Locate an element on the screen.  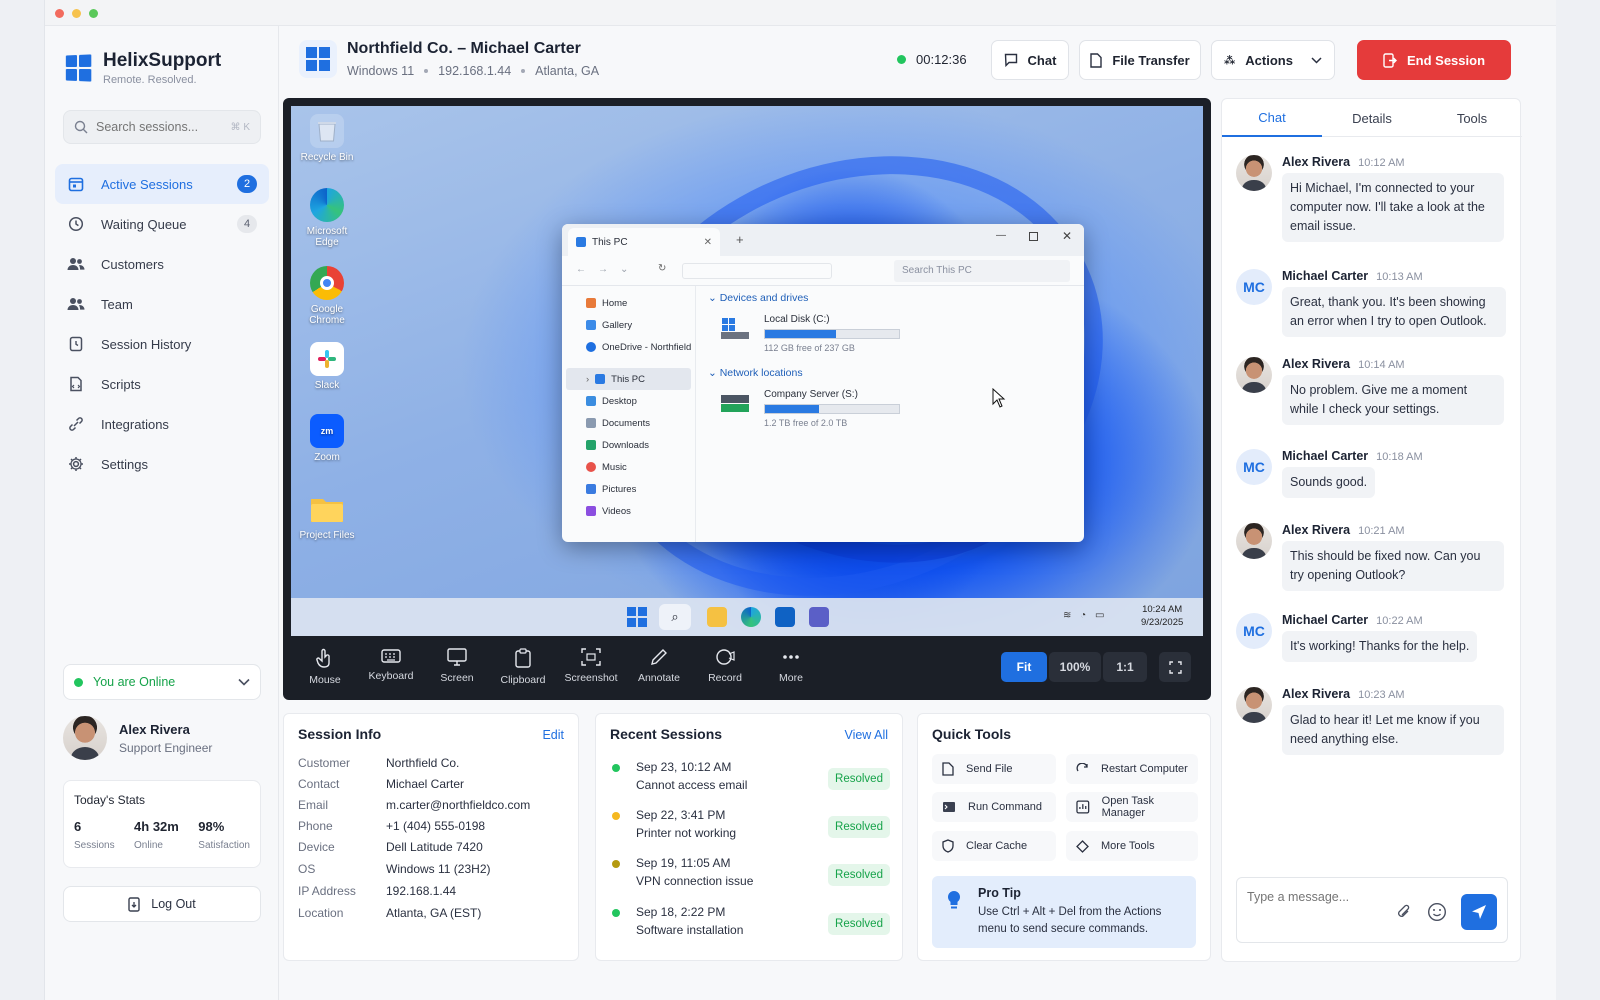
sidebar-item-waiting-queue: Waiting Queue 4 is located at coordinates (162, 224).